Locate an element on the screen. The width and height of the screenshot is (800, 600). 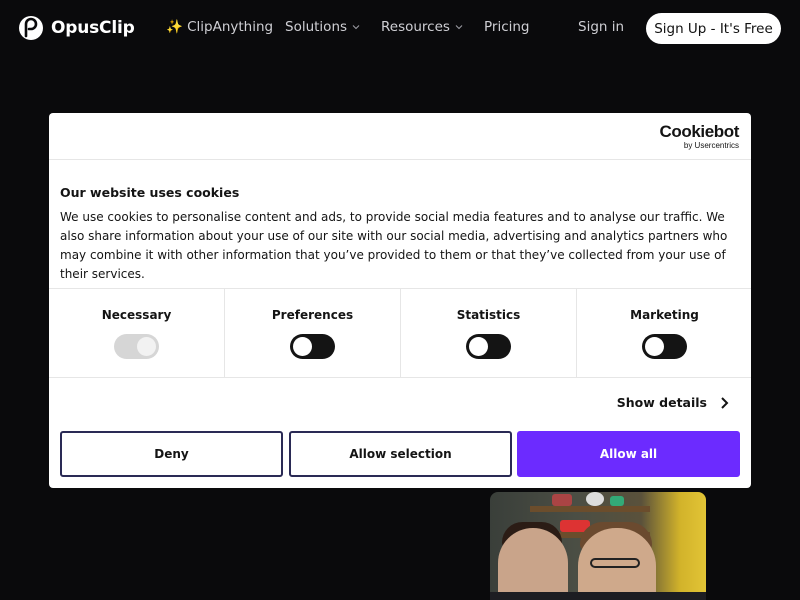
thumbnail-clothing is located at coordinates (598, 596).